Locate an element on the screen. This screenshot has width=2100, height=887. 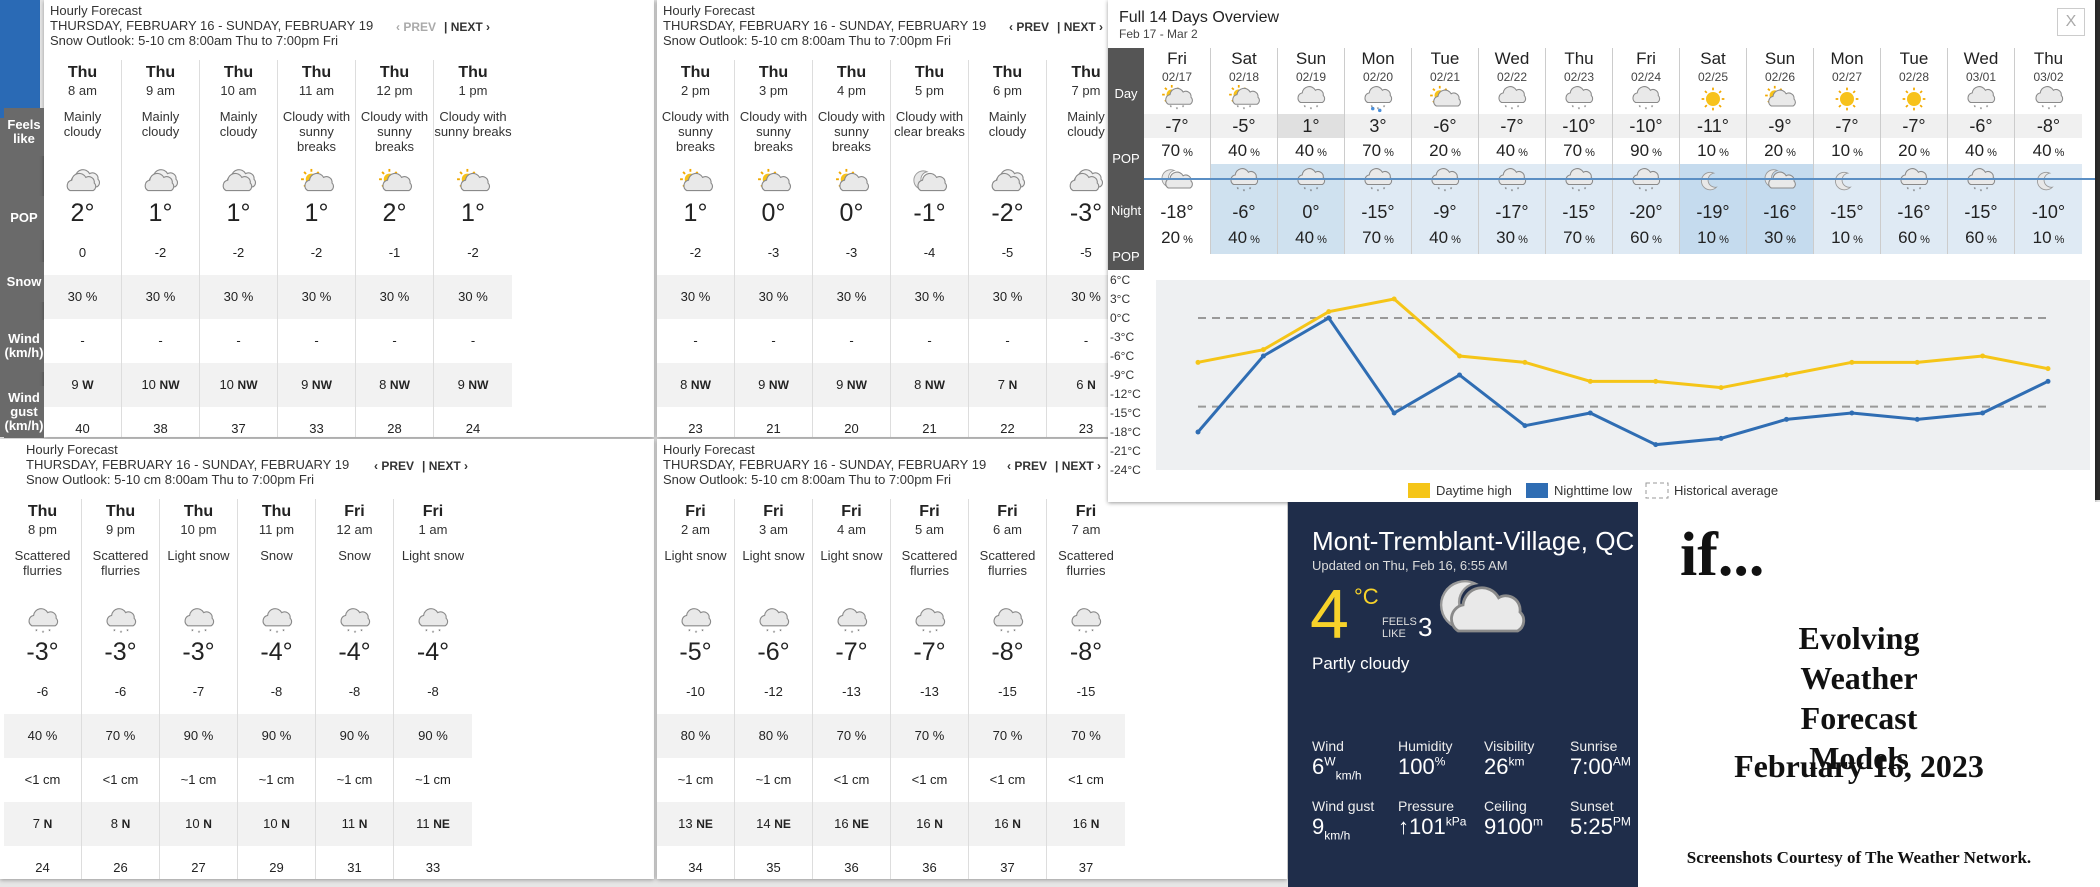
hour-wind: 10 N is located at coordinates (198, 824).